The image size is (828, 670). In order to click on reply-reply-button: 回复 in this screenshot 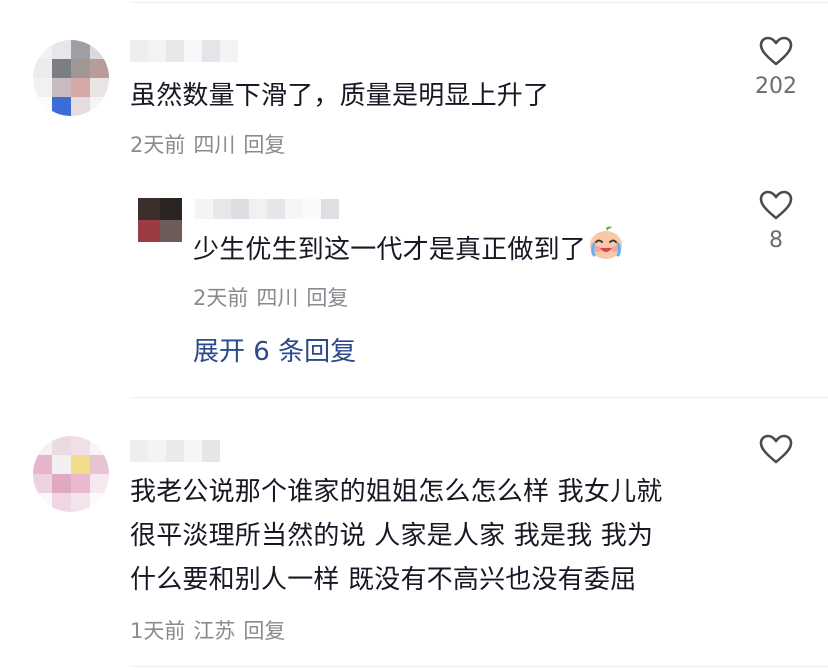, I will do `click(327, 298)`.